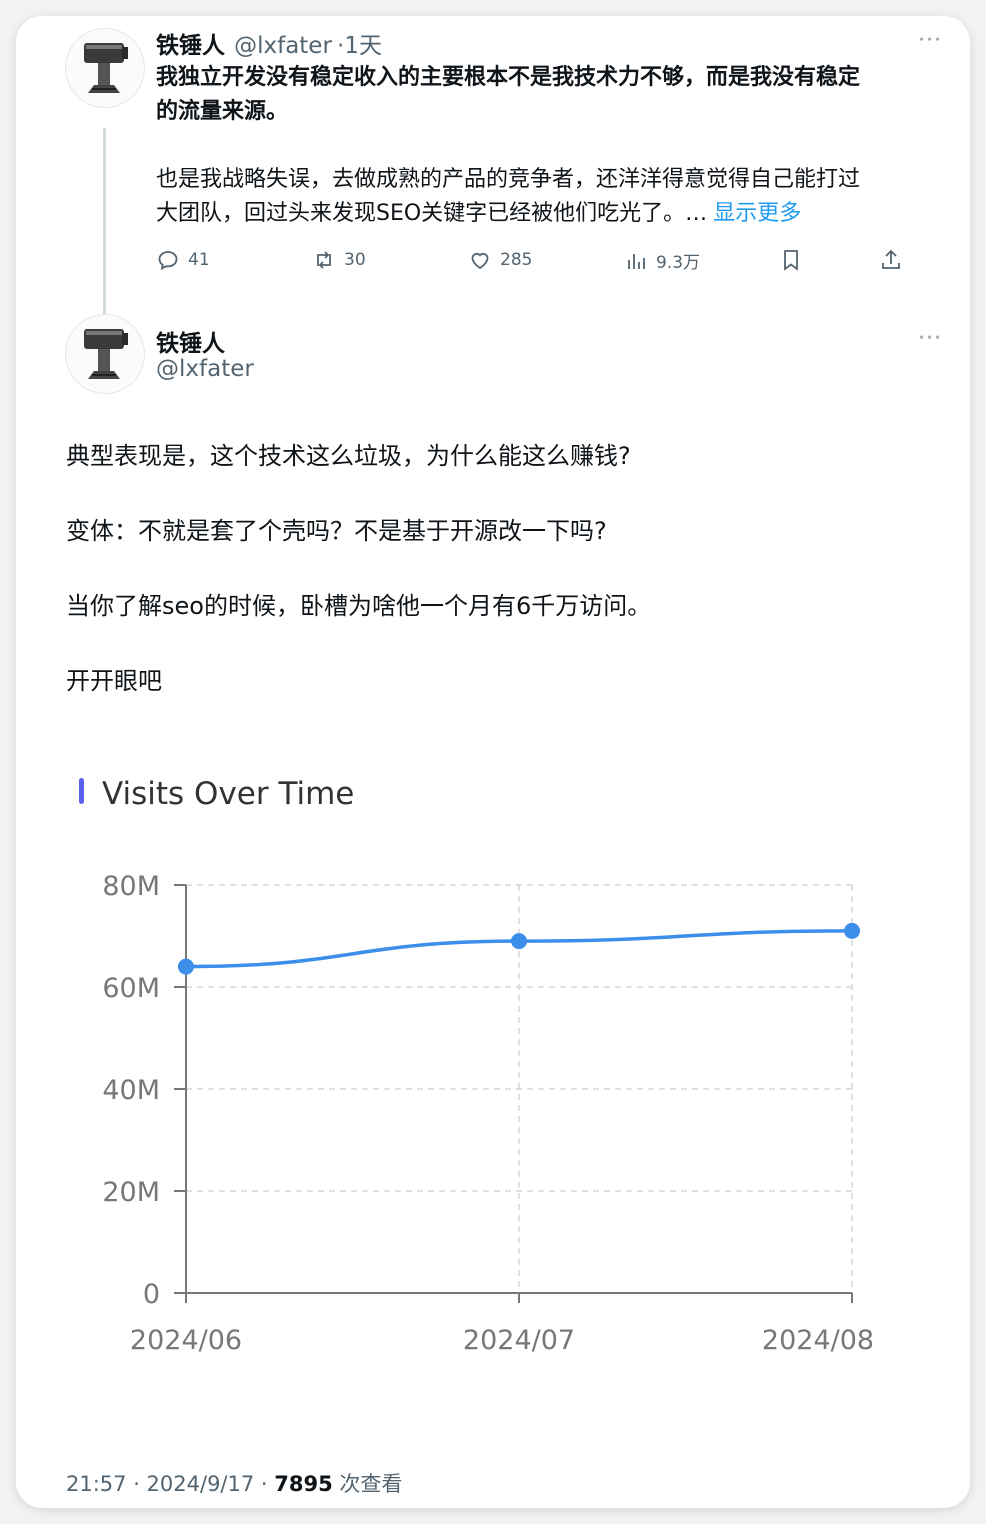 This screenshot has height=1524, width=986. I want to click on quoted-text-line3: 也是我战略失误，去做成熟的产品的竞争者，还洋洋得意觉得自己能打过, so click(508, 179).